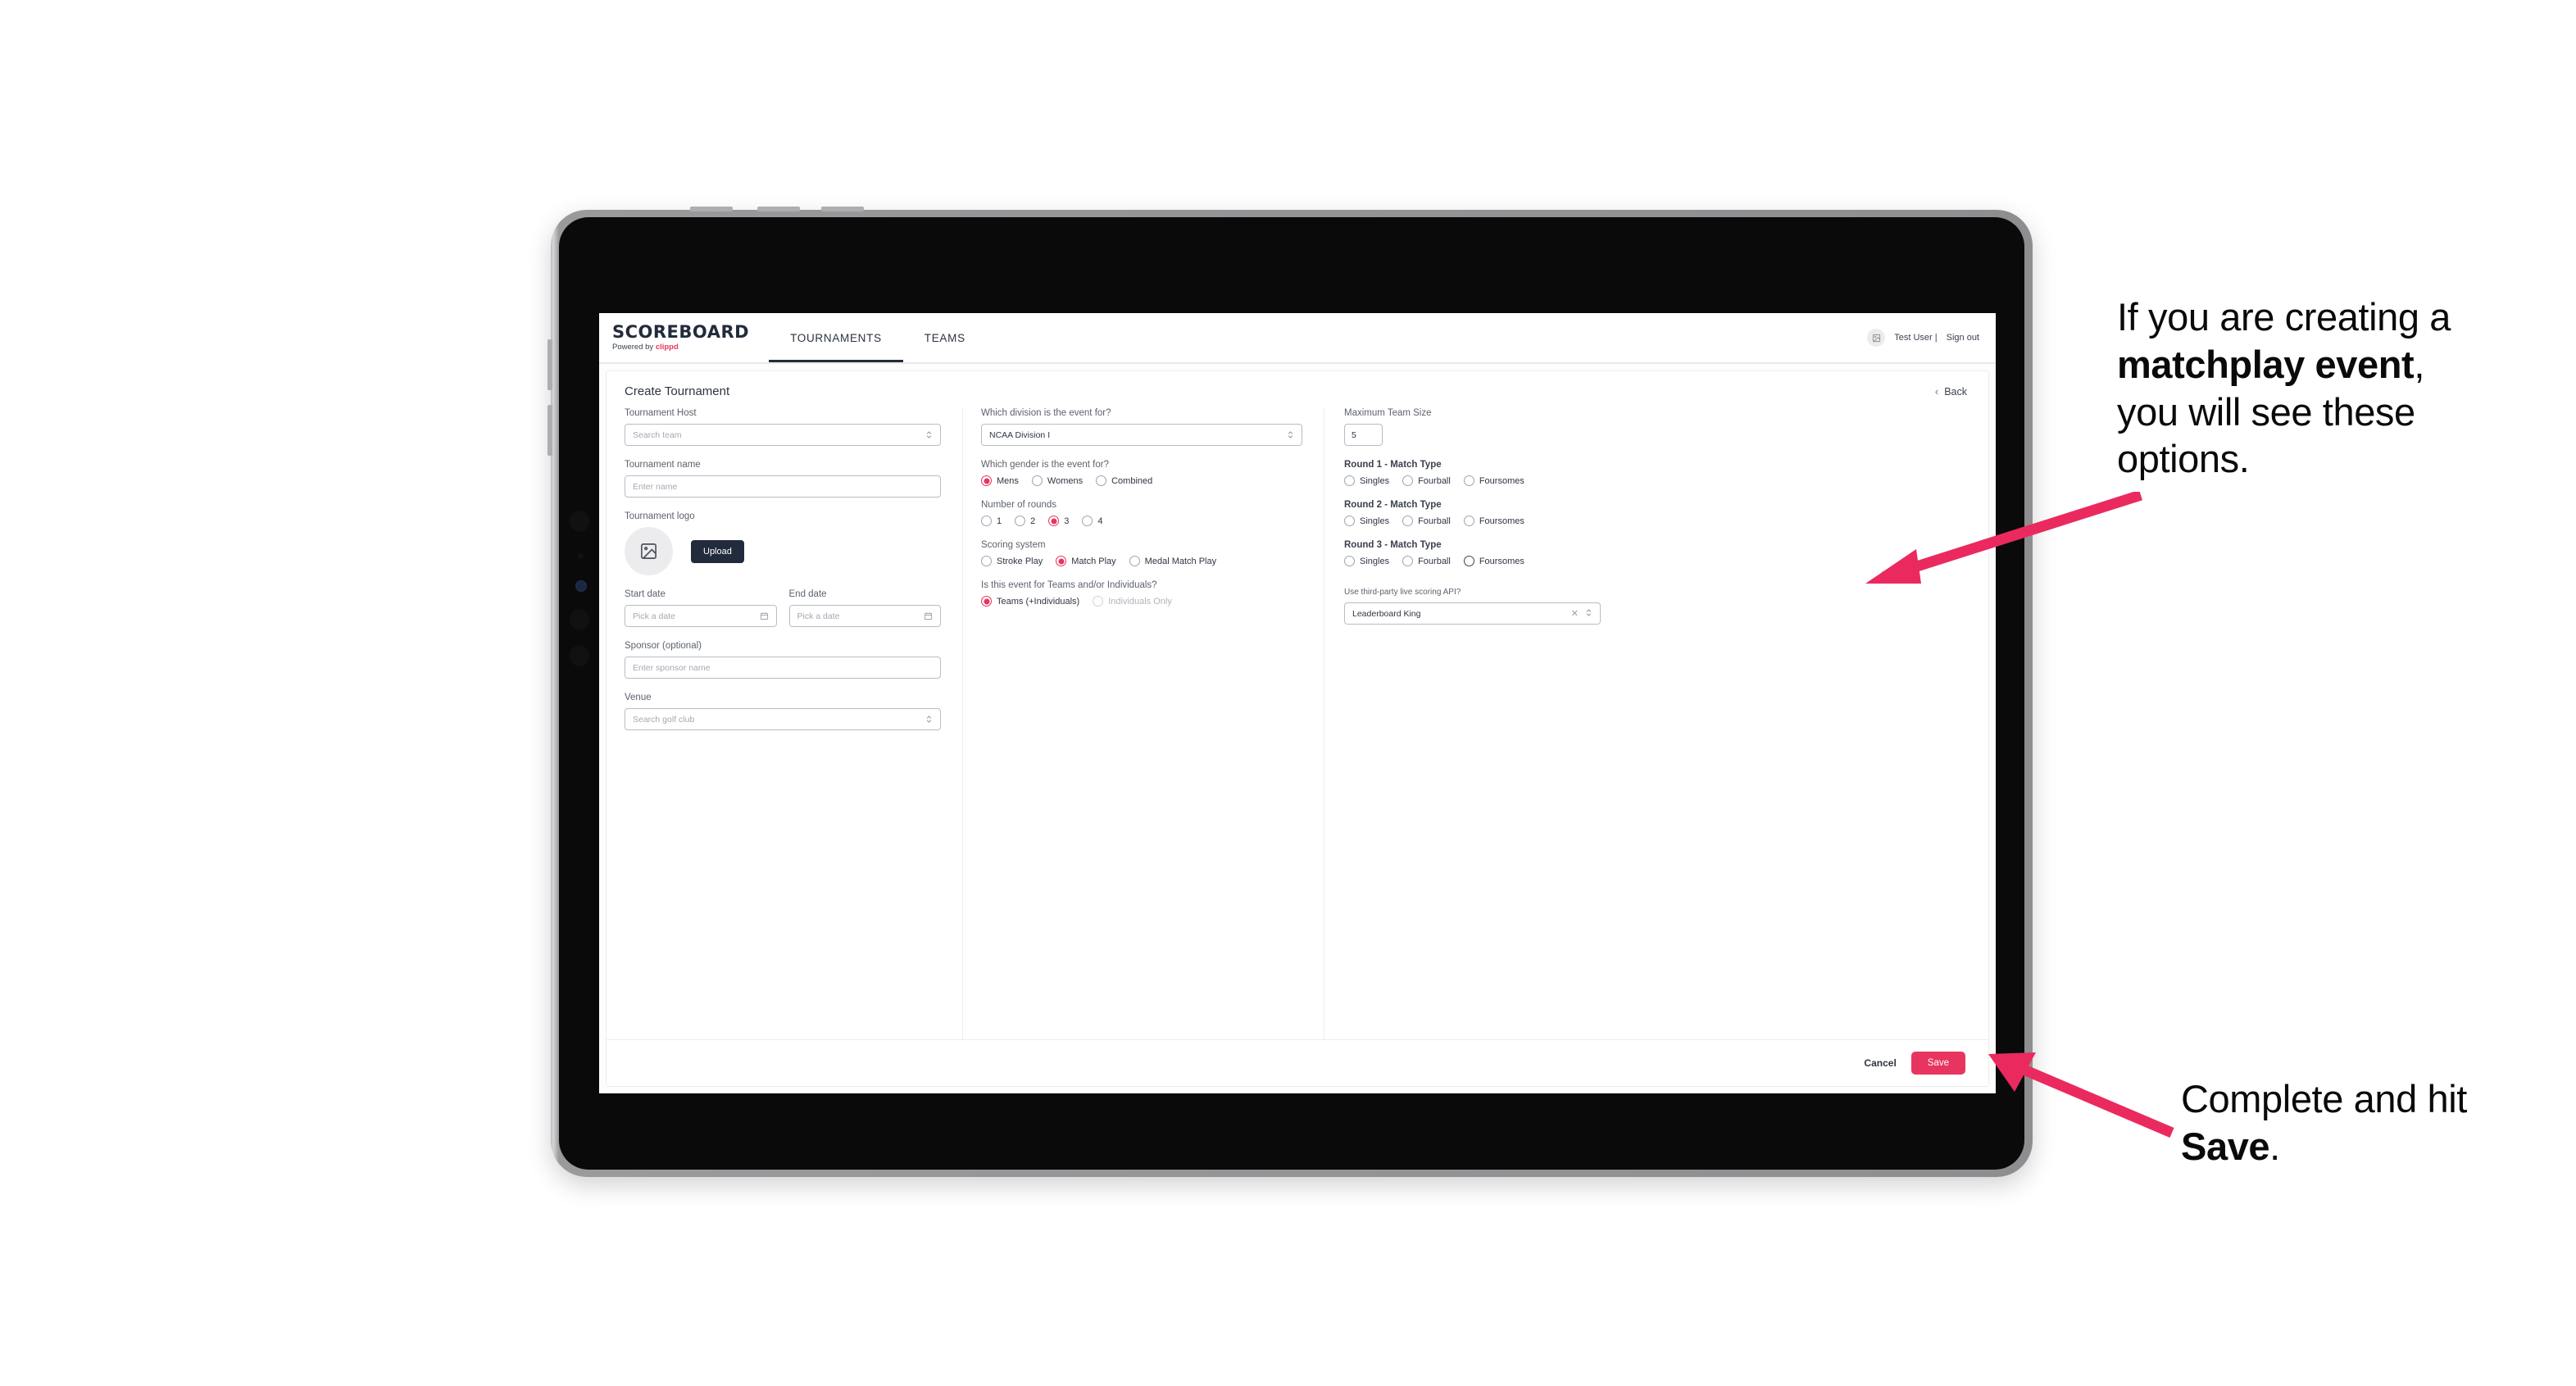 This screenshot has width=2576, height=1386. What do you see at coordinates (2361, 1122) in the screenshot?
I see `annotation-save-text: Complete and hit Save.` at bounding box center [2361, 1122].